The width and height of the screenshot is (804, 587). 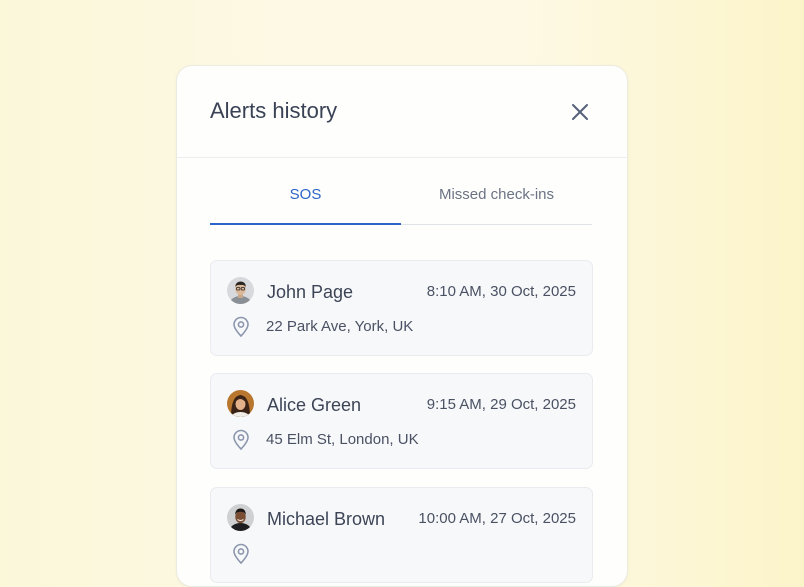 What do you see at coordinates (326, 519) in the screenshot?
I see `person-name: Michael Brown` at bounding box center [326, 519].